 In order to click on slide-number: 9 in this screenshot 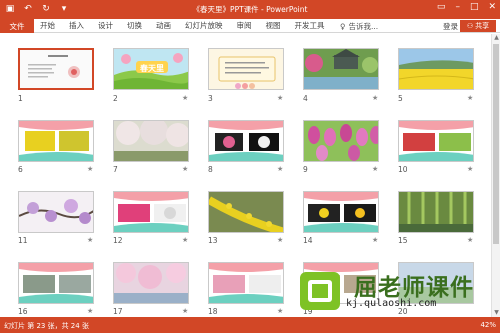, I will do `click(305, 169)`.